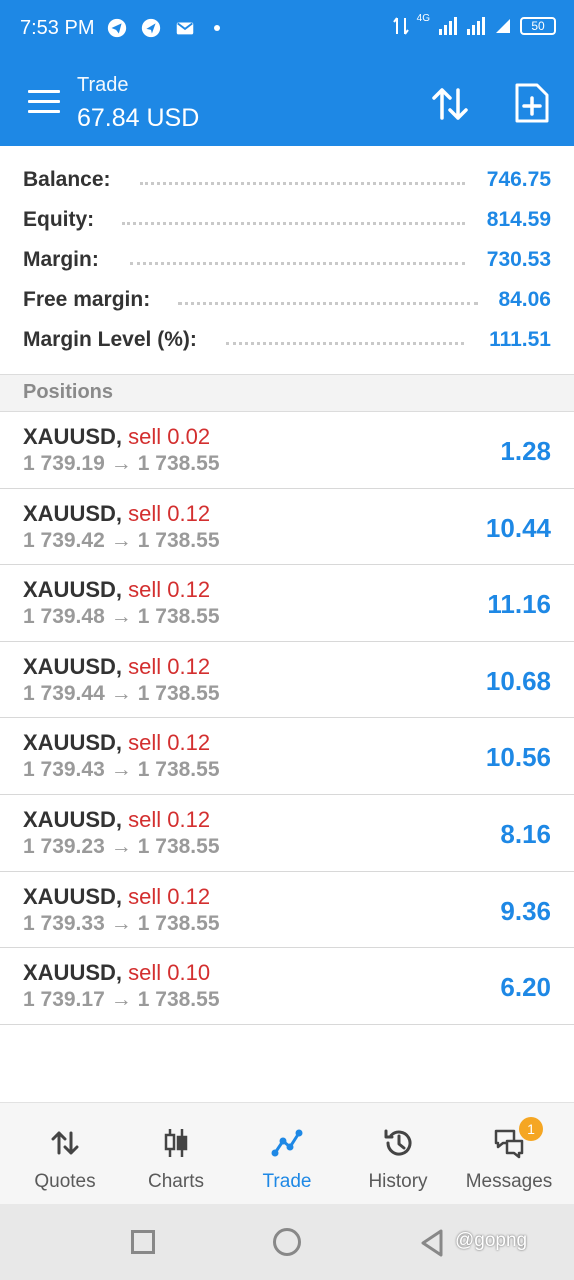  What do you see at coordinates (117, 28) in the screenshot?
I see `telegram-icon` at bounding box center [117, 28].